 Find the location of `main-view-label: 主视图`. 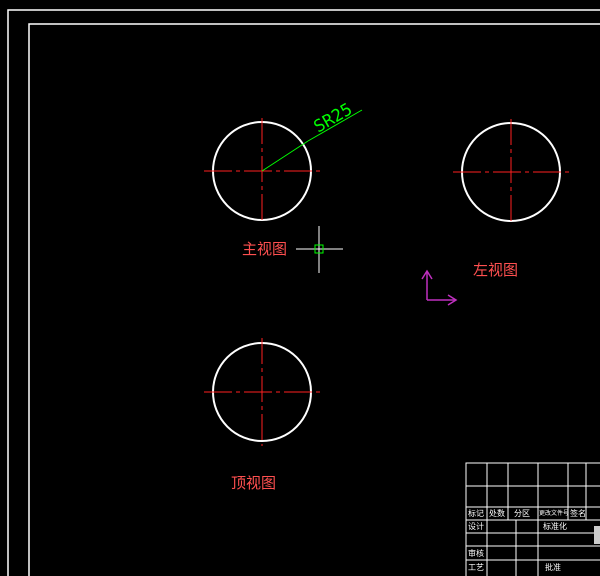

main-view-label: 主视图 is located at coordinates (265, 249).